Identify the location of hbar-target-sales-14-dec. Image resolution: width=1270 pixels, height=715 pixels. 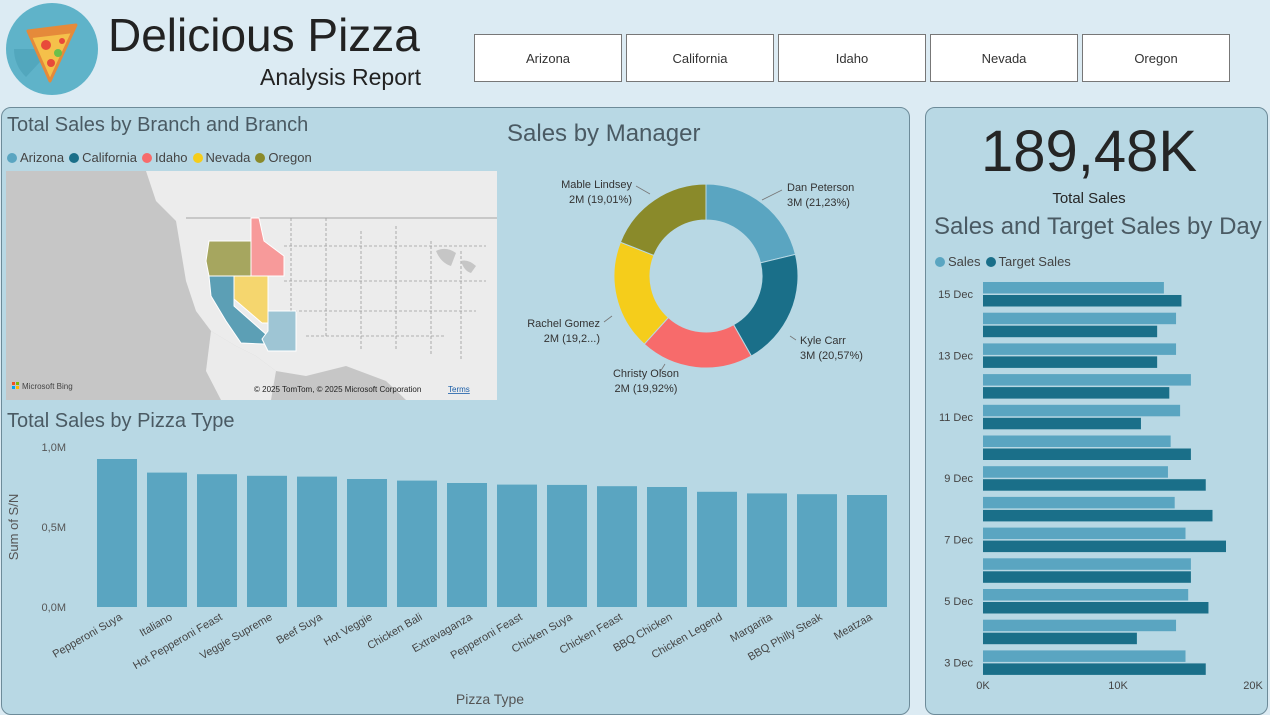
(1070, 331).